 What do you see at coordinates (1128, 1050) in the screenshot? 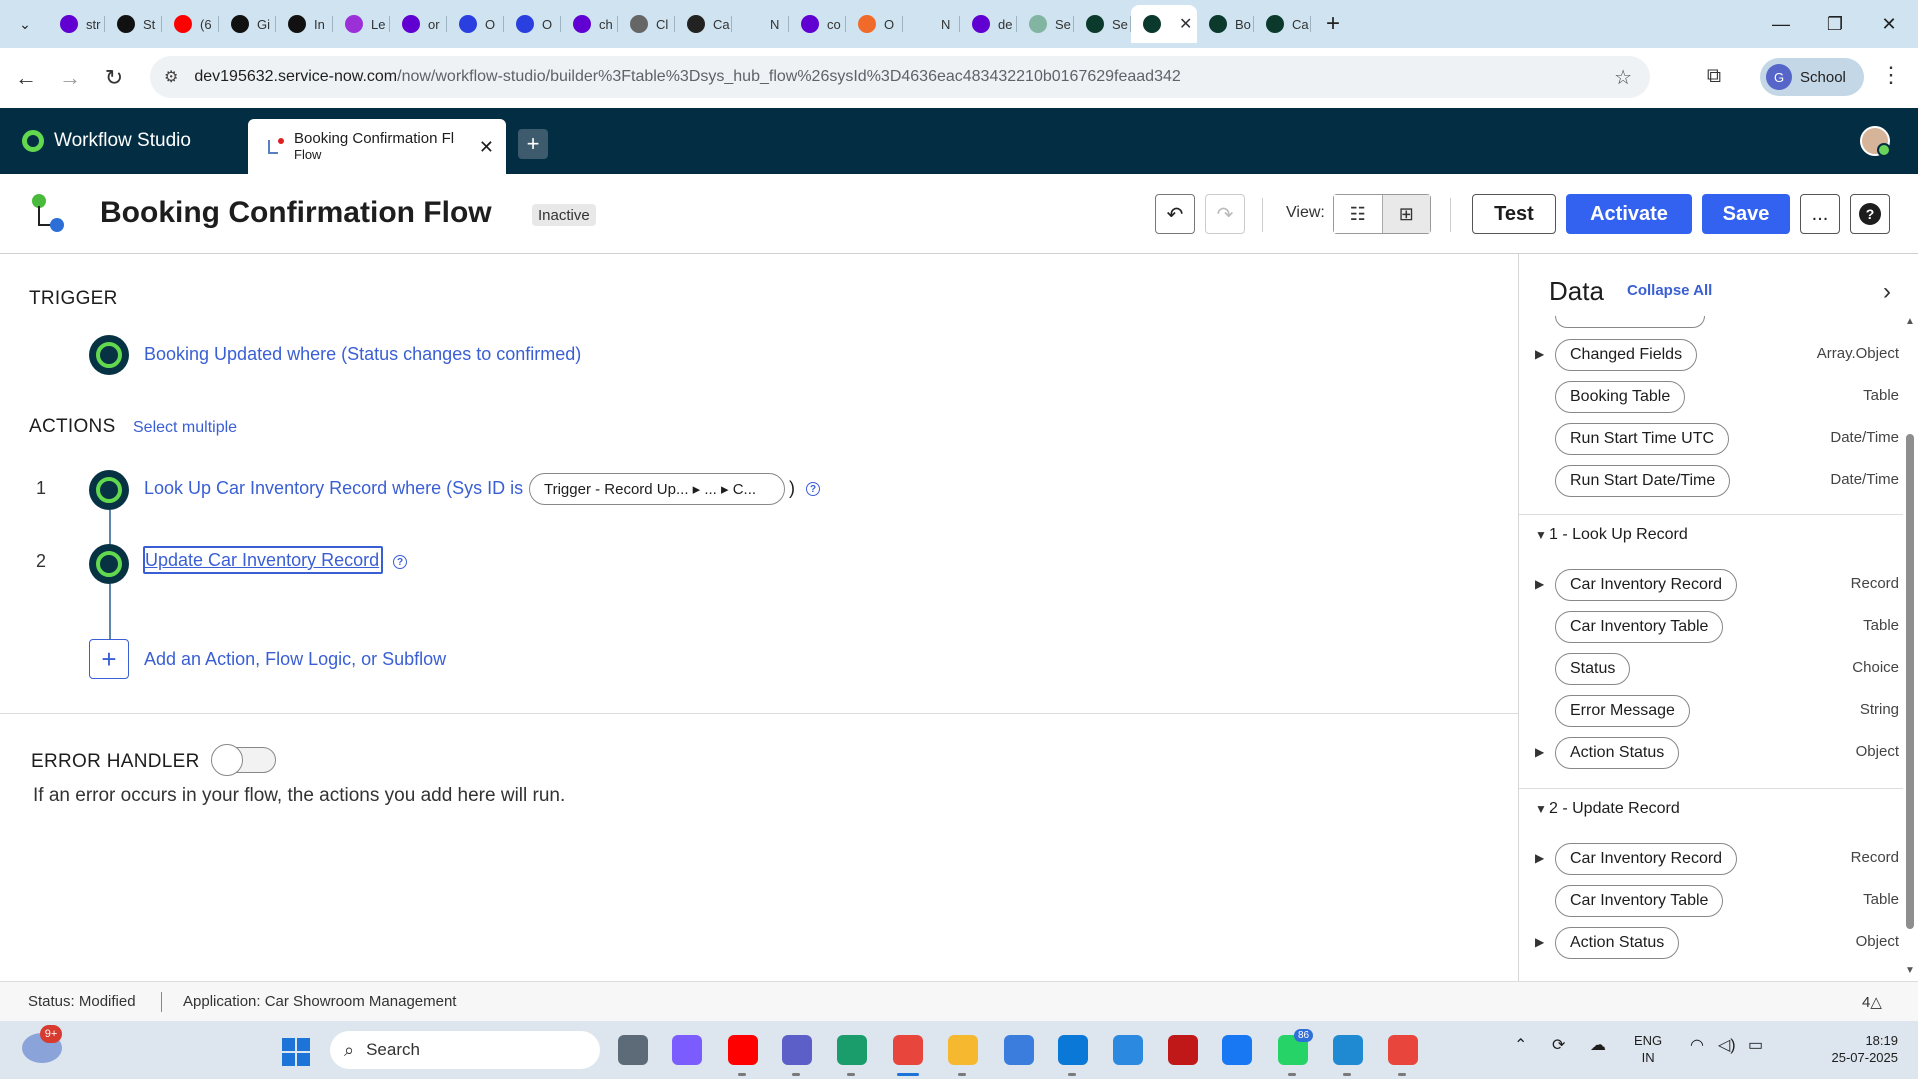
I see `get-help-icon` at bounding box center [1128, 1050].